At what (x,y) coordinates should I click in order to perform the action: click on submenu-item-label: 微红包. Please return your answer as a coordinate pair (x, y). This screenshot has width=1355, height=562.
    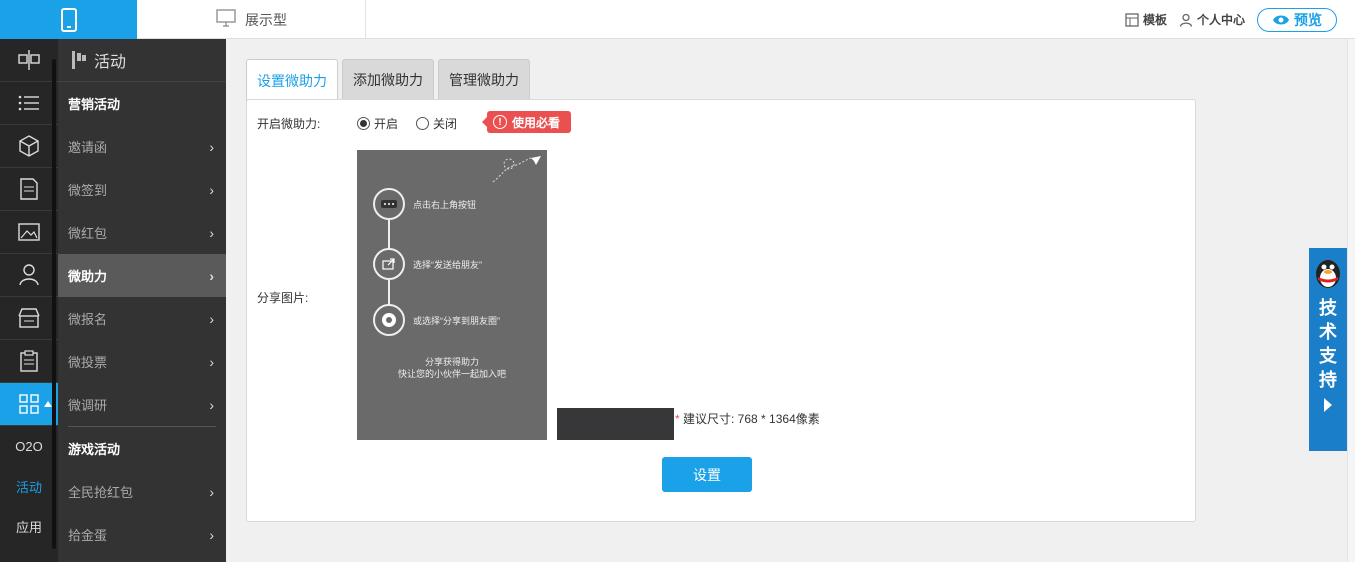
    Looking at the image, I should click on (88, 233).